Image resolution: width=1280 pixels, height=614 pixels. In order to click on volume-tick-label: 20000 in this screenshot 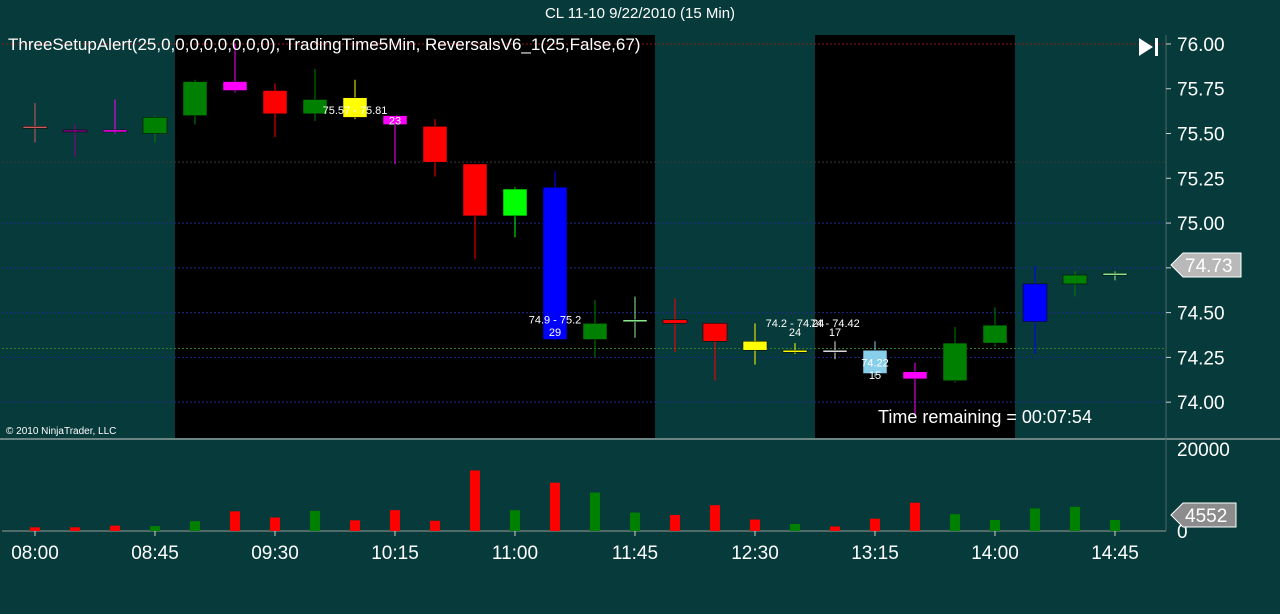, I will do `click(1203, 450)`.